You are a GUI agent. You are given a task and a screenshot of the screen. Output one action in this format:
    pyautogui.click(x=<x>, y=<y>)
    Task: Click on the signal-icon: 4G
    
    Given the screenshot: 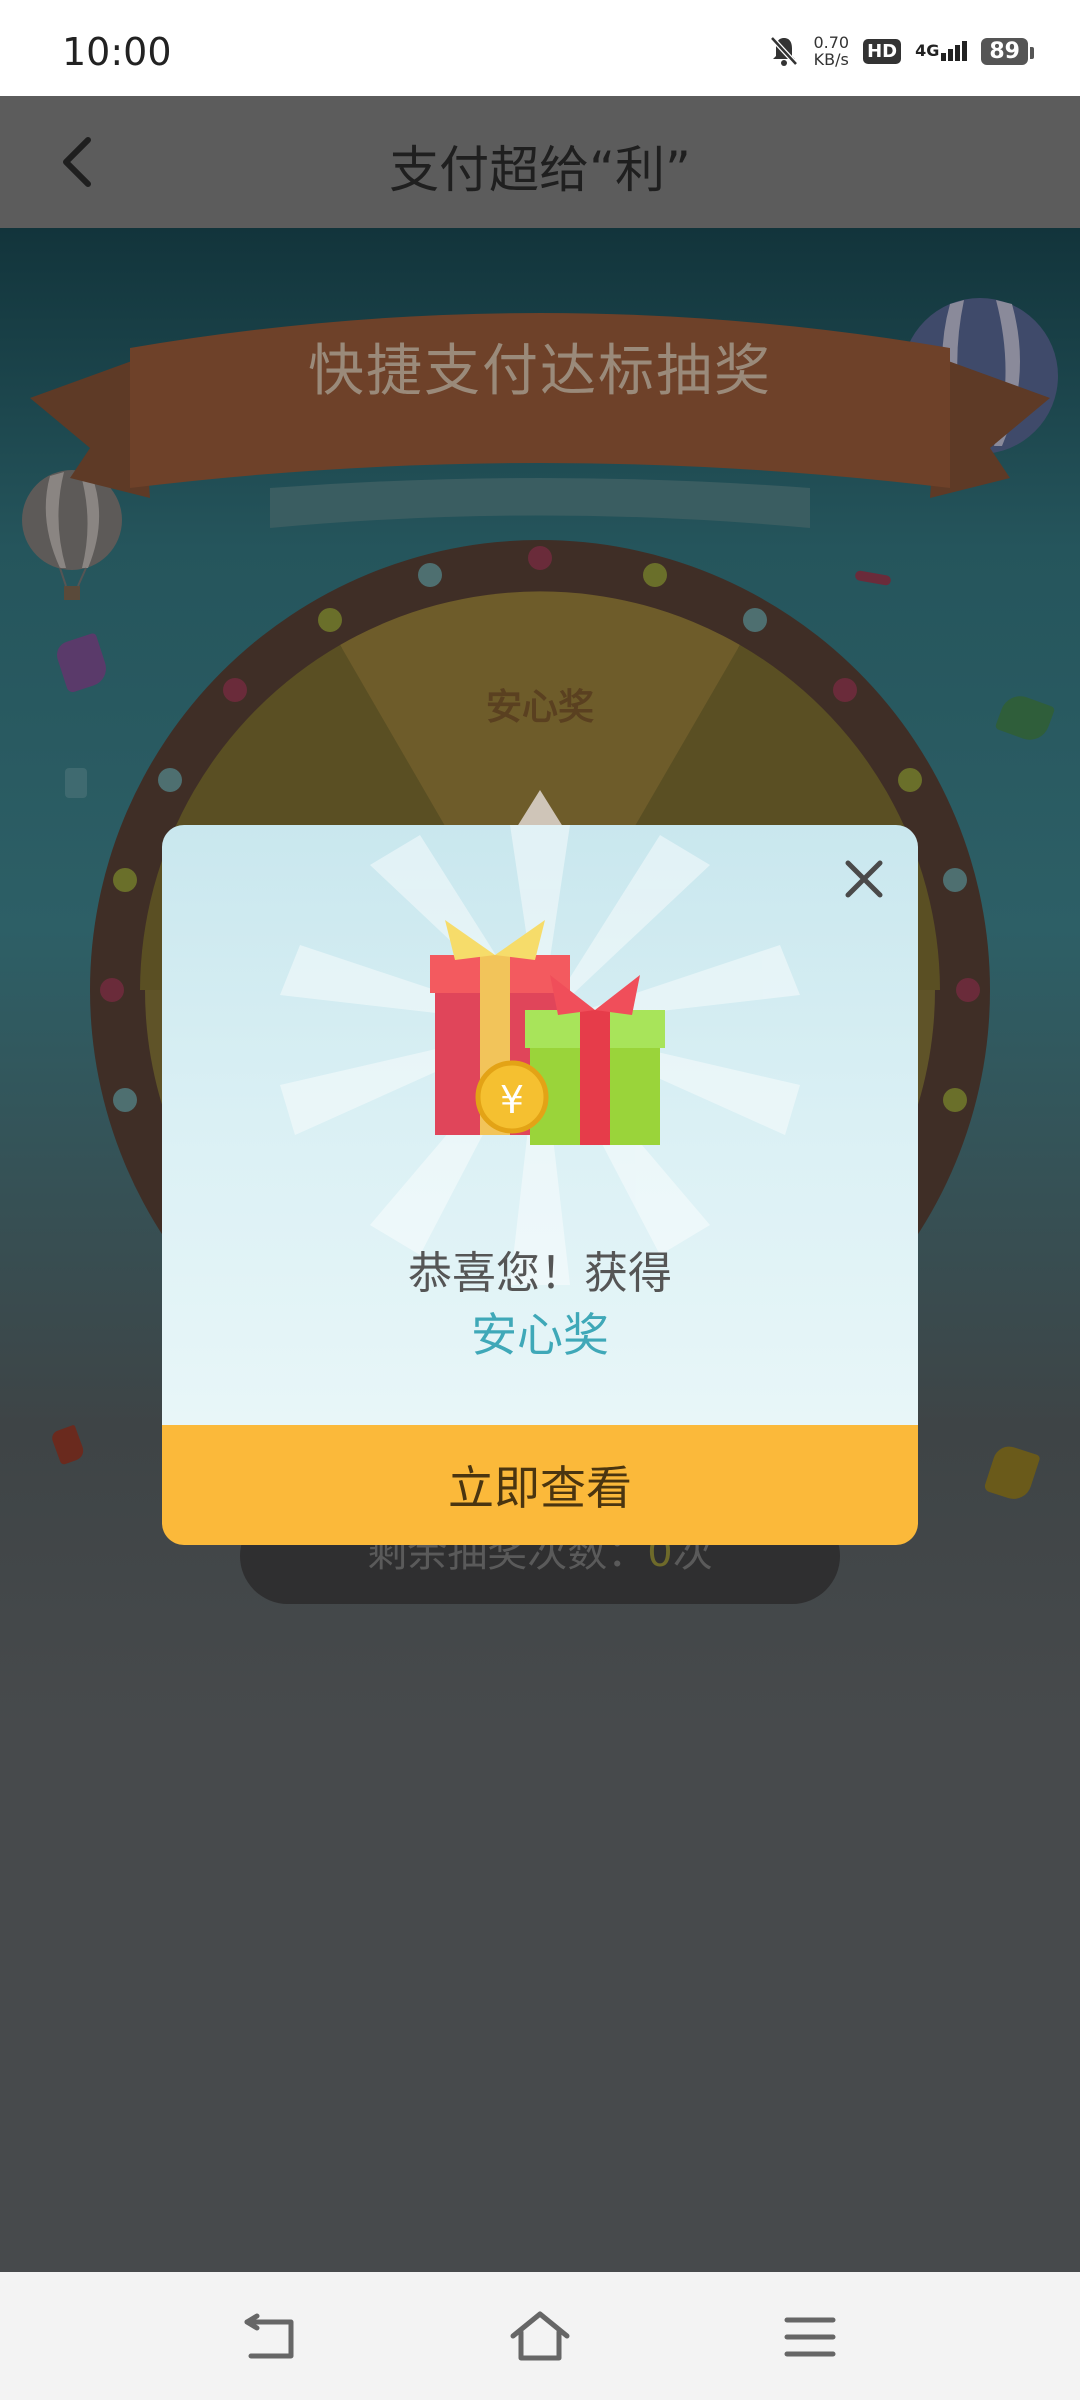 What is the action you would take?
    pyautogui.click(x=941, y=51)
    